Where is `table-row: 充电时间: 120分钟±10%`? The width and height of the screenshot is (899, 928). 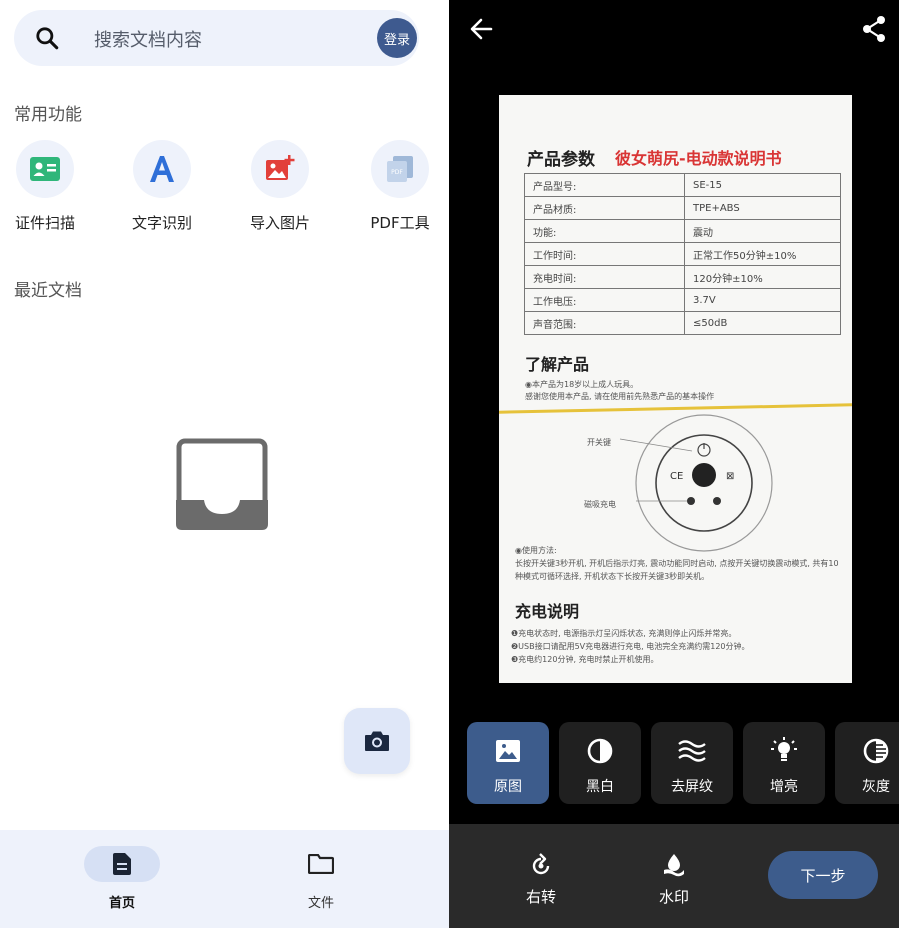
table-row: 充电时间: 120分钟±10% is located at coordinates (682, 277).